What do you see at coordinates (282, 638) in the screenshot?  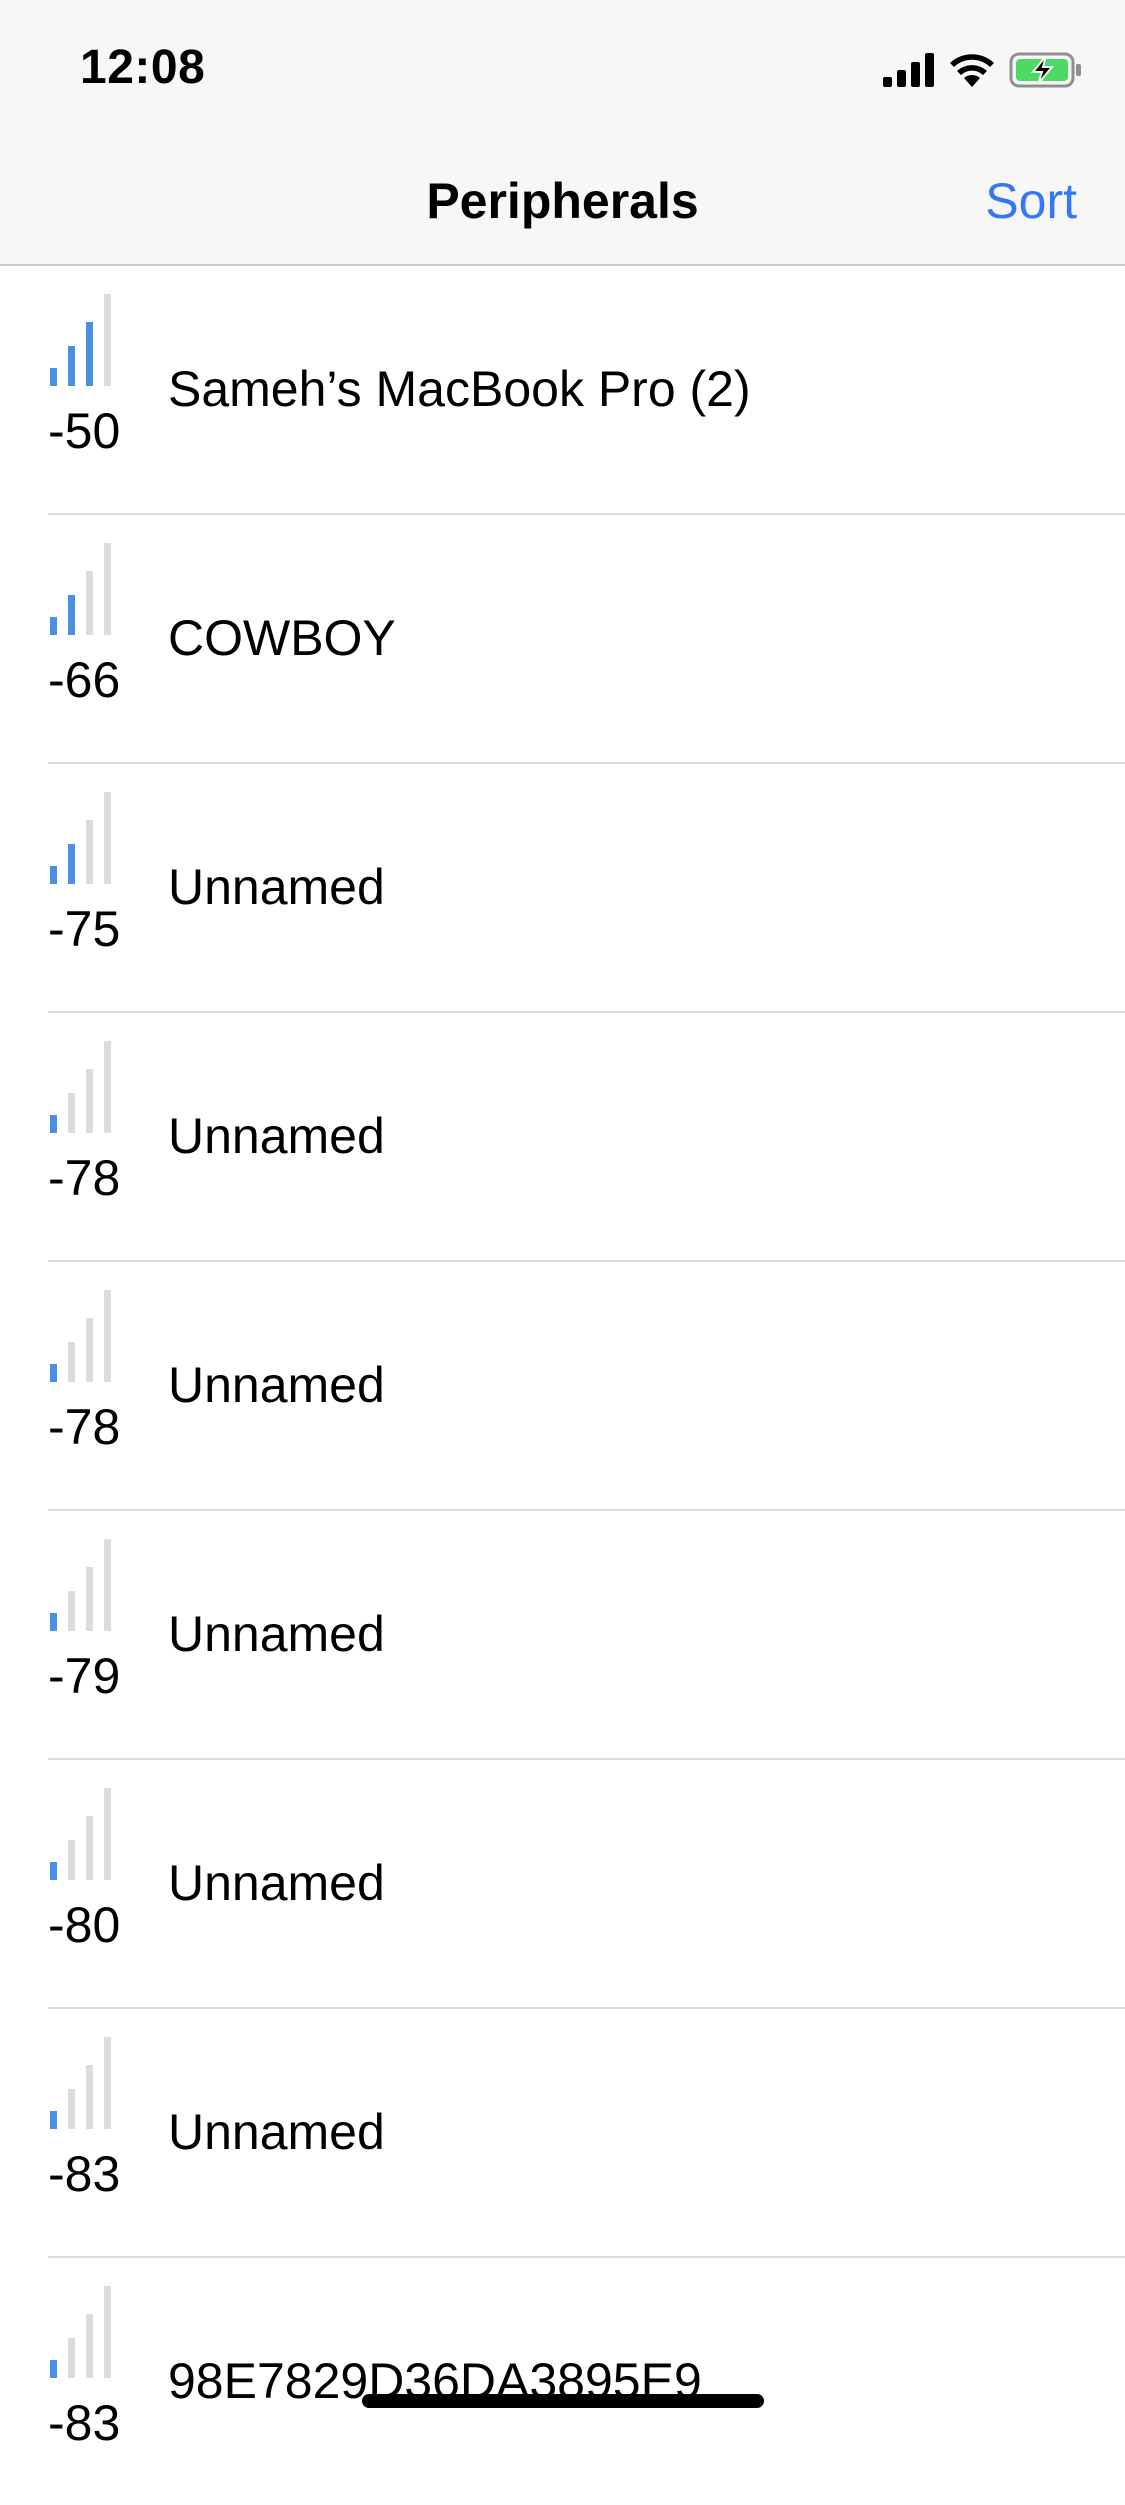 I see `peripheral-name: COWBOY` at bounding box center [282, 638].